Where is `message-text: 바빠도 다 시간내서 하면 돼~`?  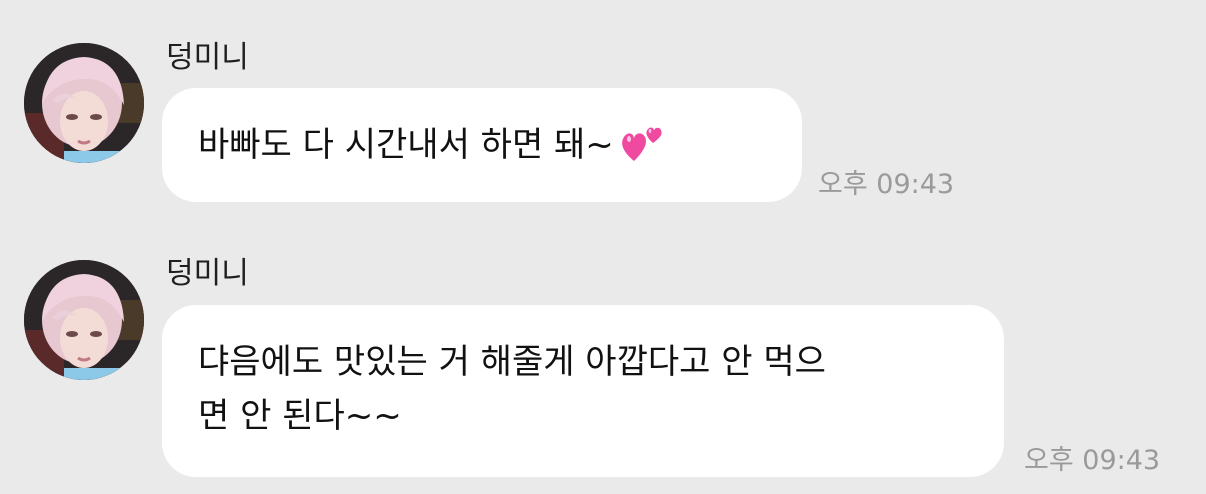
message-text: 바빠도 다 시간내서 하면 돼~ is located at coordinates (406, 145).